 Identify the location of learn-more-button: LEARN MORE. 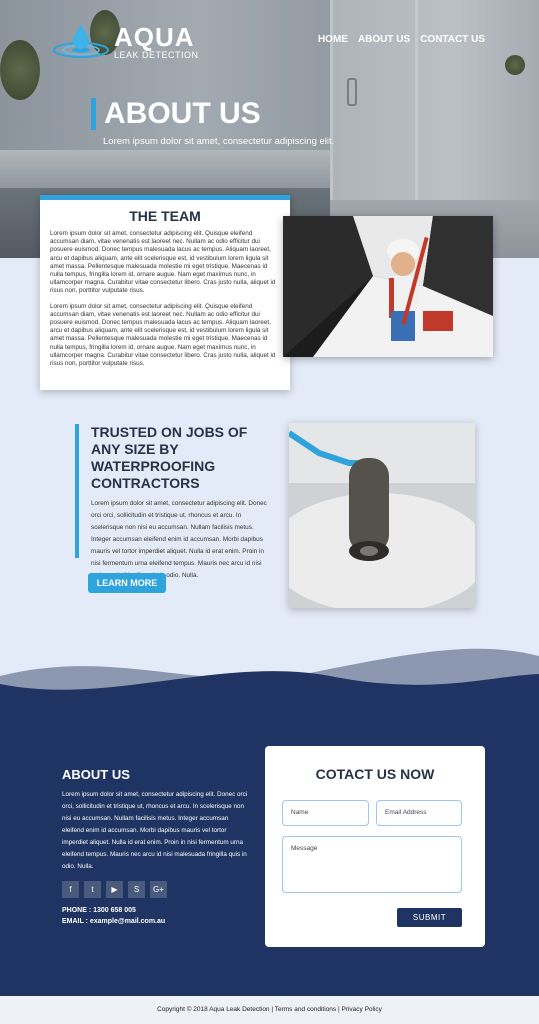
(127, 583).